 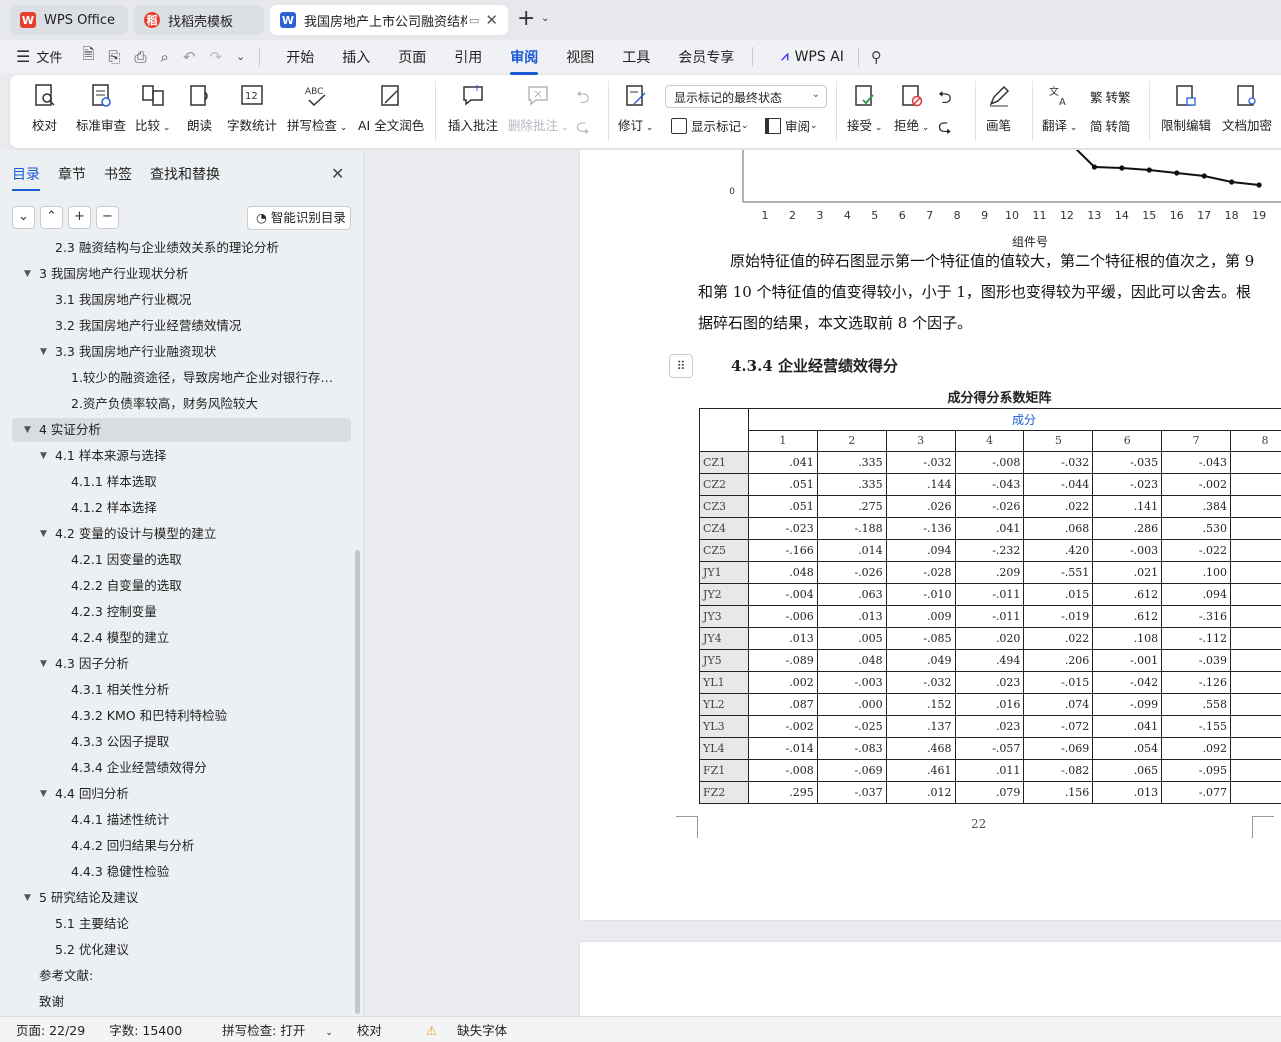 I want to click on toc-item: 3.1 我国房地产行业概况, so click(x=123, y=300).